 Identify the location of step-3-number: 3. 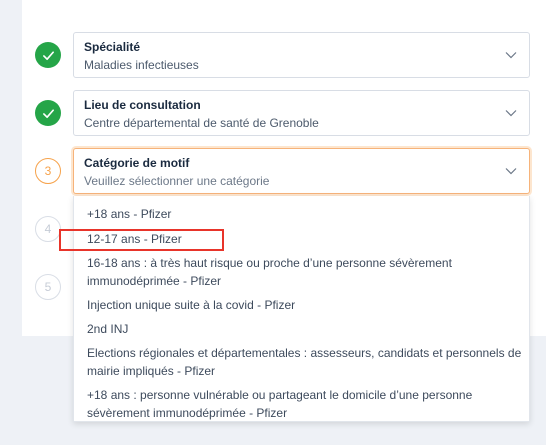
(48, 171).